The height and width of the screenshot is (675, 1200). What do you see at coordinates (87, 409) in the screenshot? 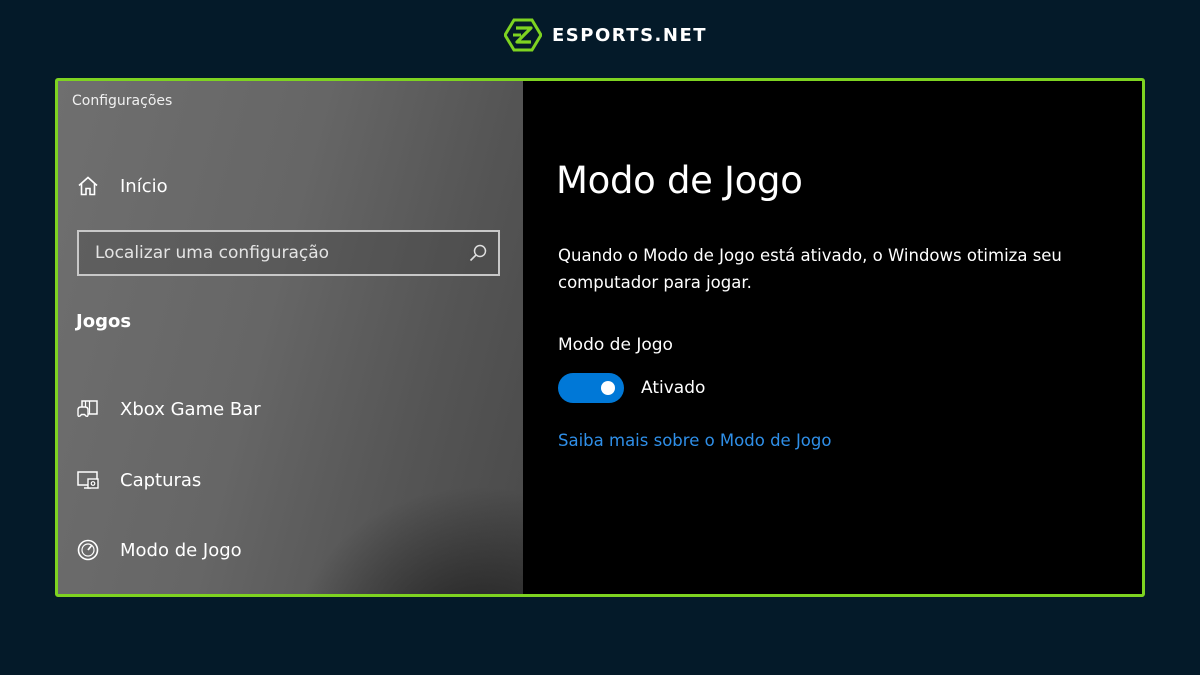
I see `game-bar-icon` at bounding box center [87, 409].